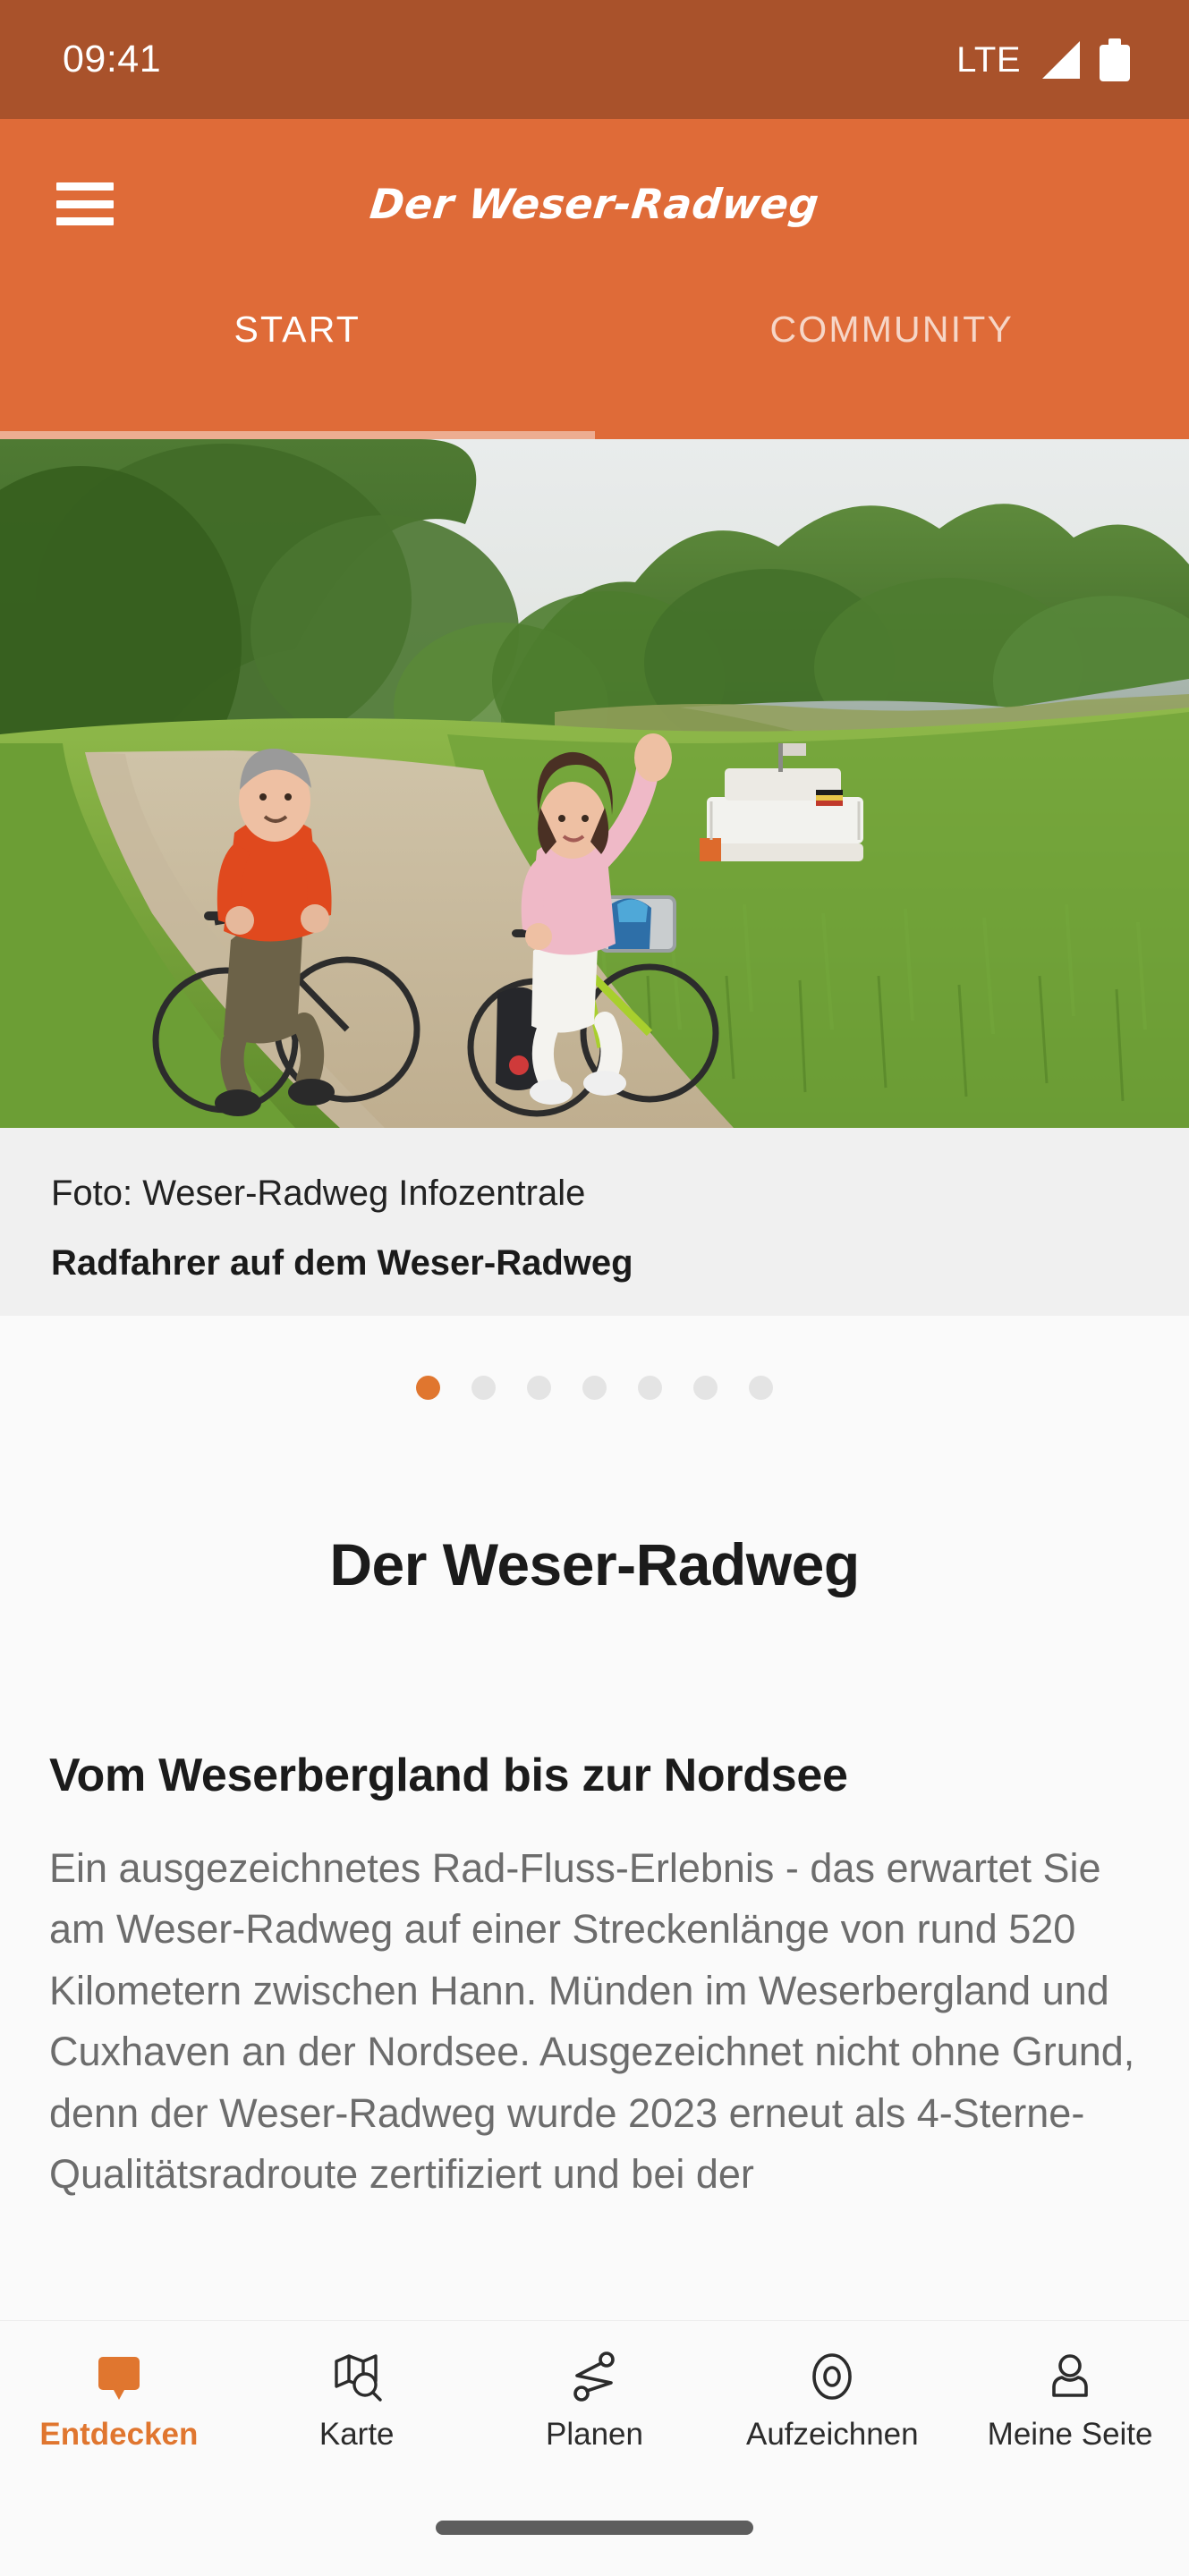 This screenshot has width=1189, height=2576. Describe the element at coordinates (297, 364) in the screenshot. I see `tab-start: START` at that location.